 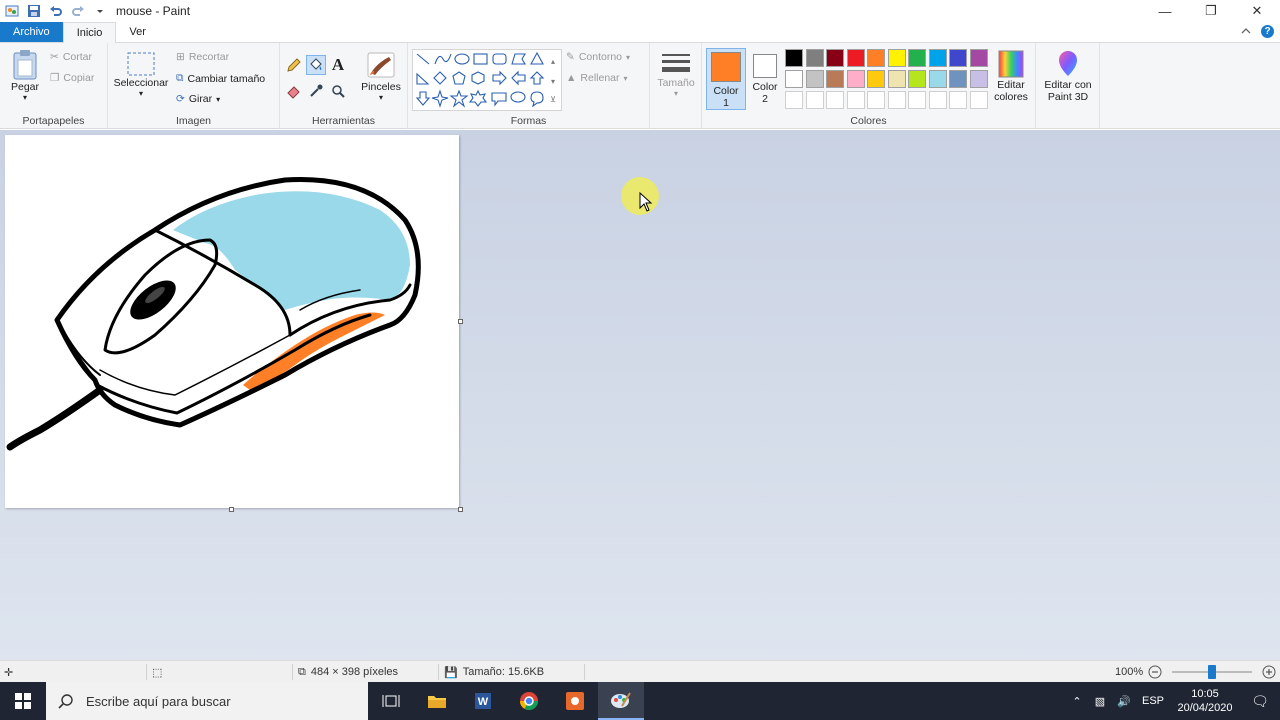 I want to click on color-picker-icon, so click(x=316, y=91).